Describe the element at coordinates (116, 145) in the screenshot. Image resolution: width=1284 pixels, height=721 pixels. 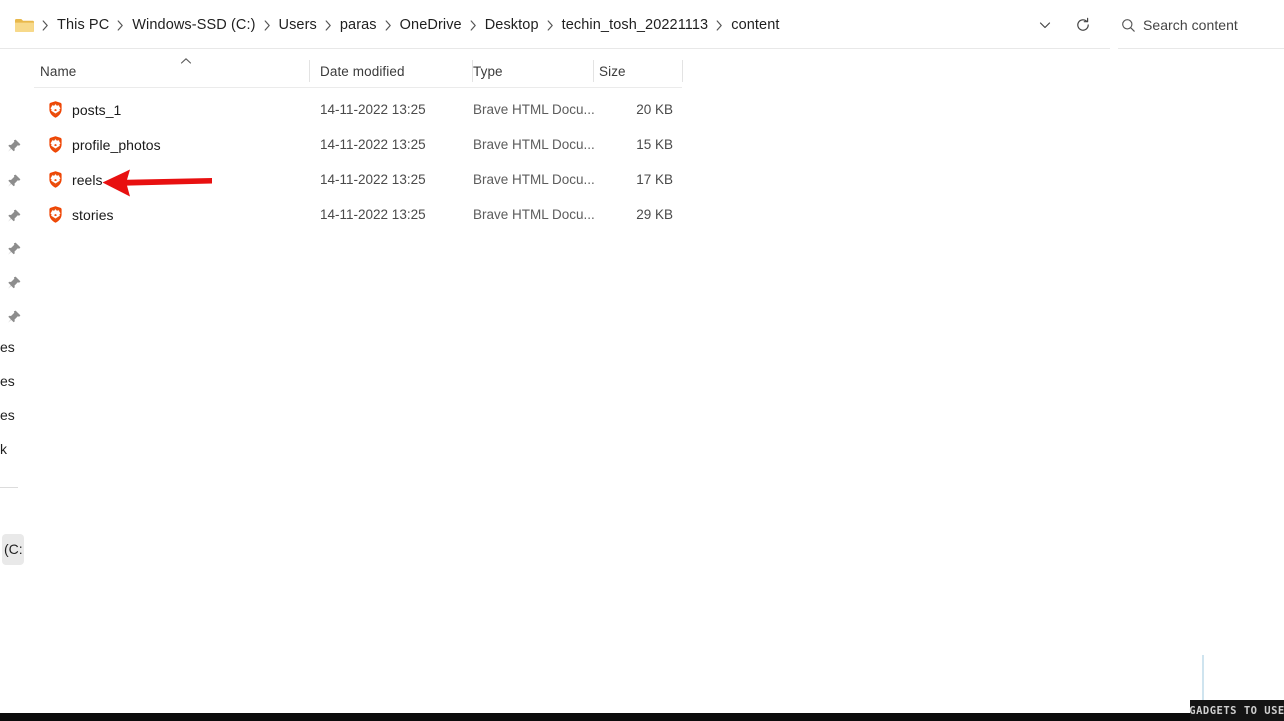
I see `file-name: profile_photos` at that location.